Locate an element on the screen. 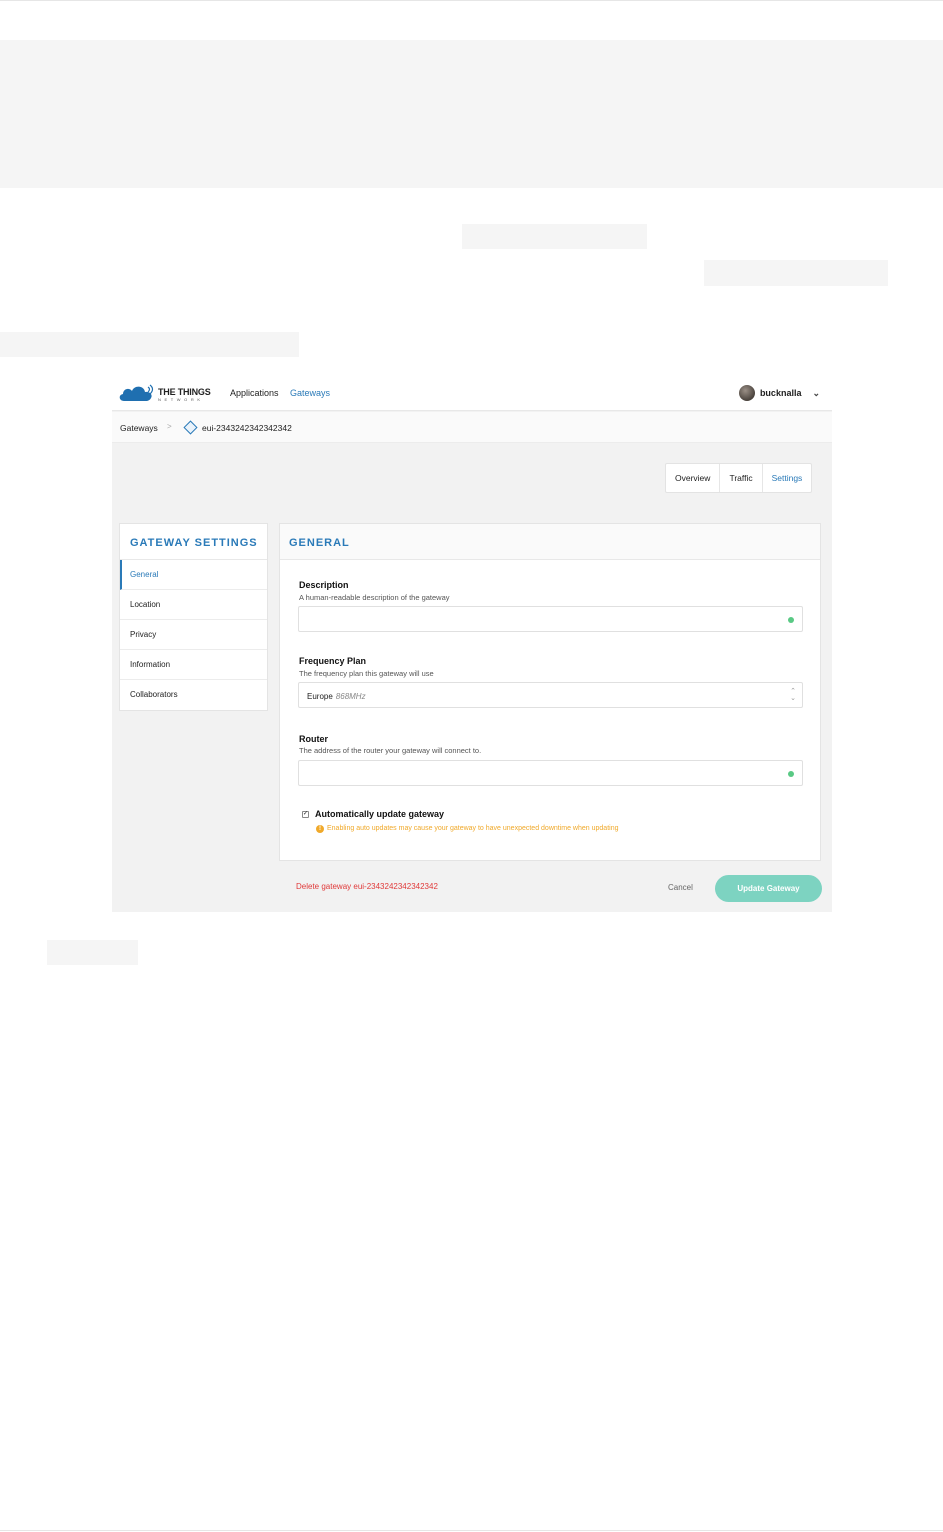 This screenshot has width=943, height=1532. sidebar-item-information: Information is located at coordinates (193, 665).